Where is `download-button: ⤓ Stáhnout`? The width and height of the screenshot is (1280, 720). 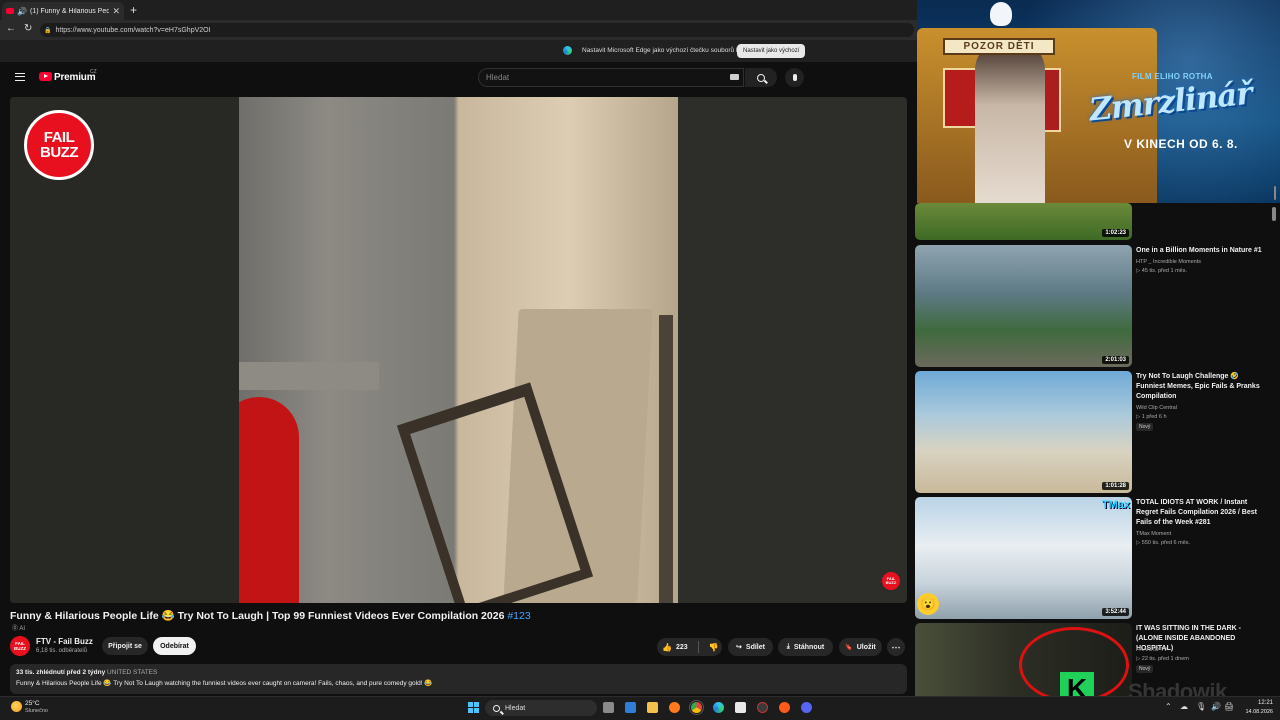 download-button: ⤓ Stáhnout is located at coordinates (805, 647).